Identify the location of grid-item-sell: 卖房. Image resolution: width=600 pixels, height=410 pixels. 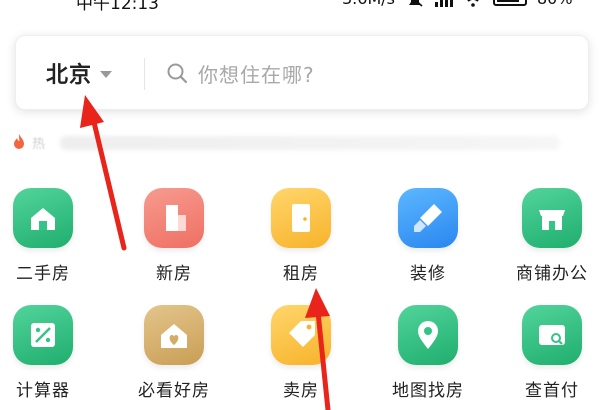
(301, 355).